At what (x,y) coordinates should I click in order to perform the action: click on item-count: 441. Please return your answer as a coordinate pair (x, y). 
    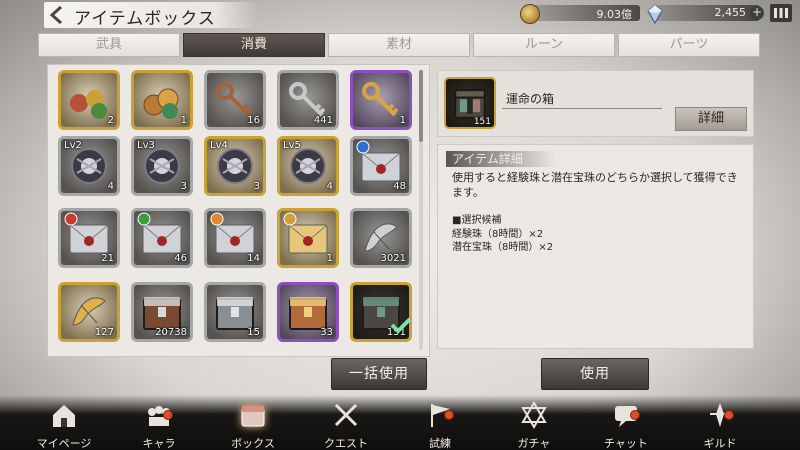
    Looking at the image, I should click on (323, 120).